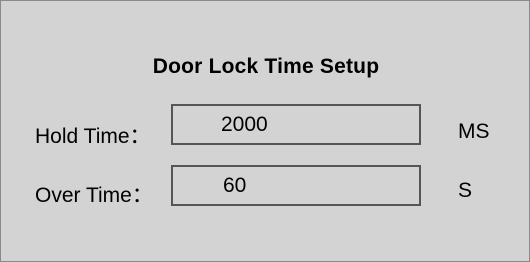 The height and width of the screenshot is (262, 530). What do you see at coordinates (235, 185) in the screenshot?
I see `over-time-value: 60` at bounding box center [235, 185].